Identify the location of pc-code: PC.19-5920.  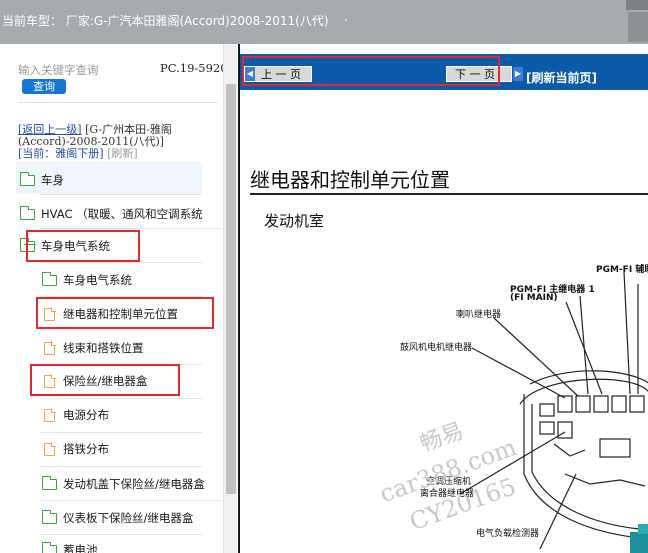
(191, 68).